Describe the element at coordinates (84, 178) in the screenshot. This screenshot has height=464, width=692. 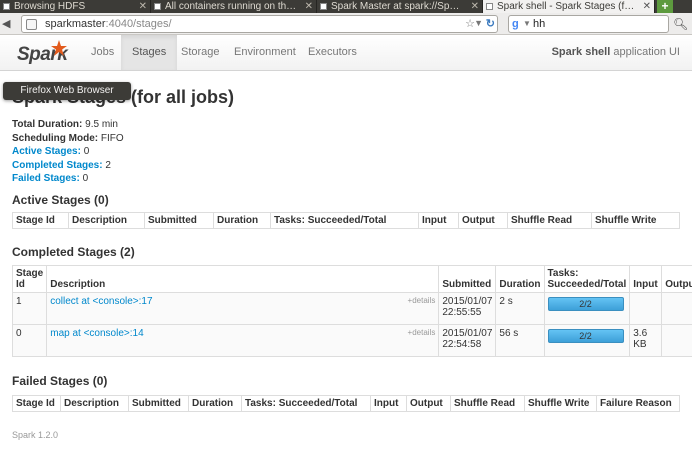
I see `failed-stages-value: 0` at that location.